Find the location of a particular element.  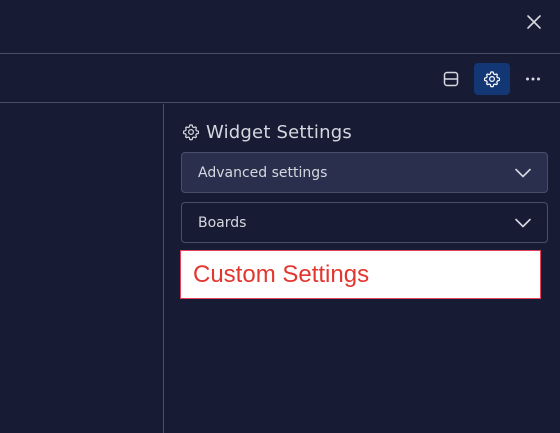

settings-button is located at coordinates (492, 79).